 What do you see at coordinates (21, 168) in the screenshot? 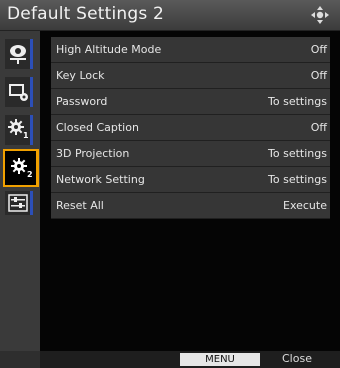
I see `sidebar-tab-settings-2: 2` at bounding box center [21, 168].